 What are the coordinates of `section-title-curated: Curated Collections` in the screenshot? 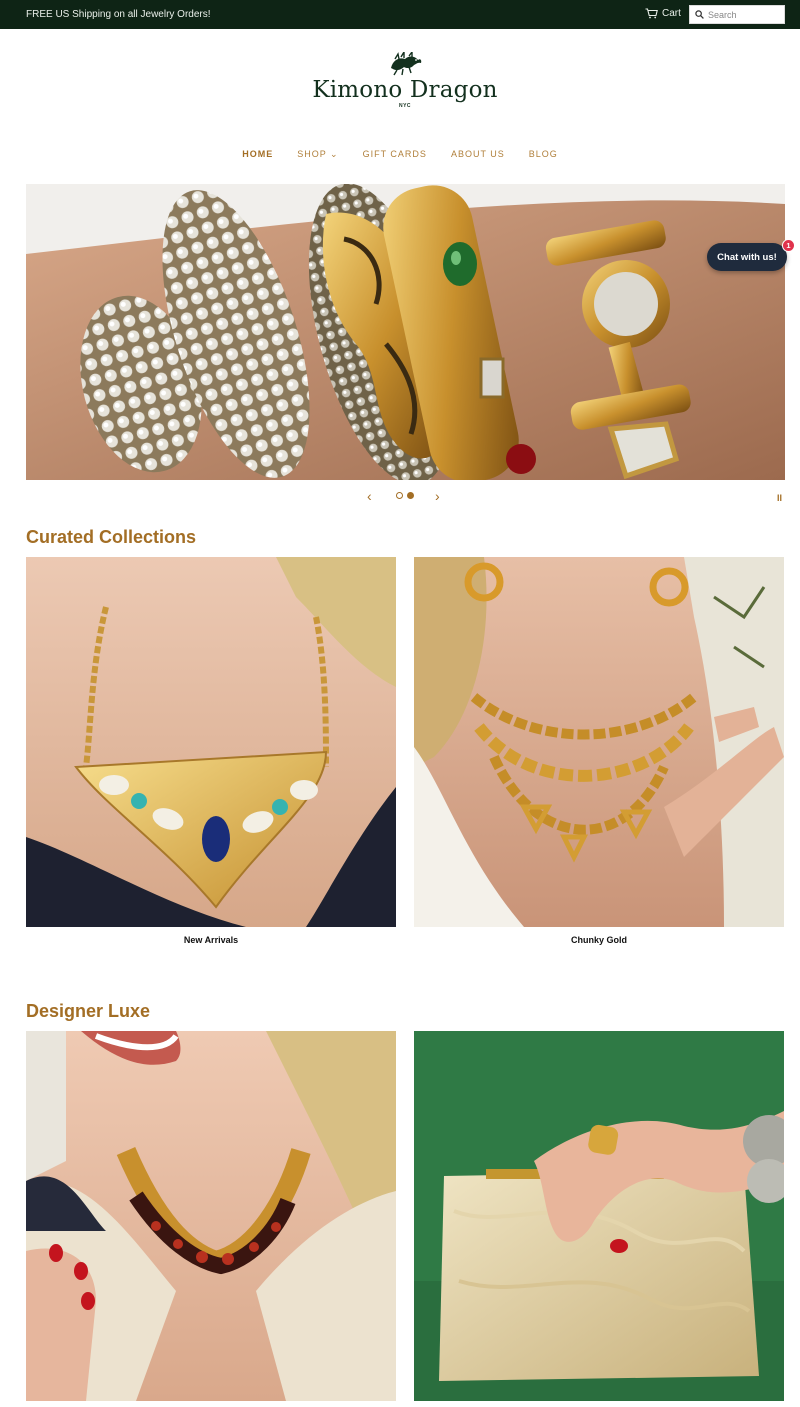 It's located at (111, 537).